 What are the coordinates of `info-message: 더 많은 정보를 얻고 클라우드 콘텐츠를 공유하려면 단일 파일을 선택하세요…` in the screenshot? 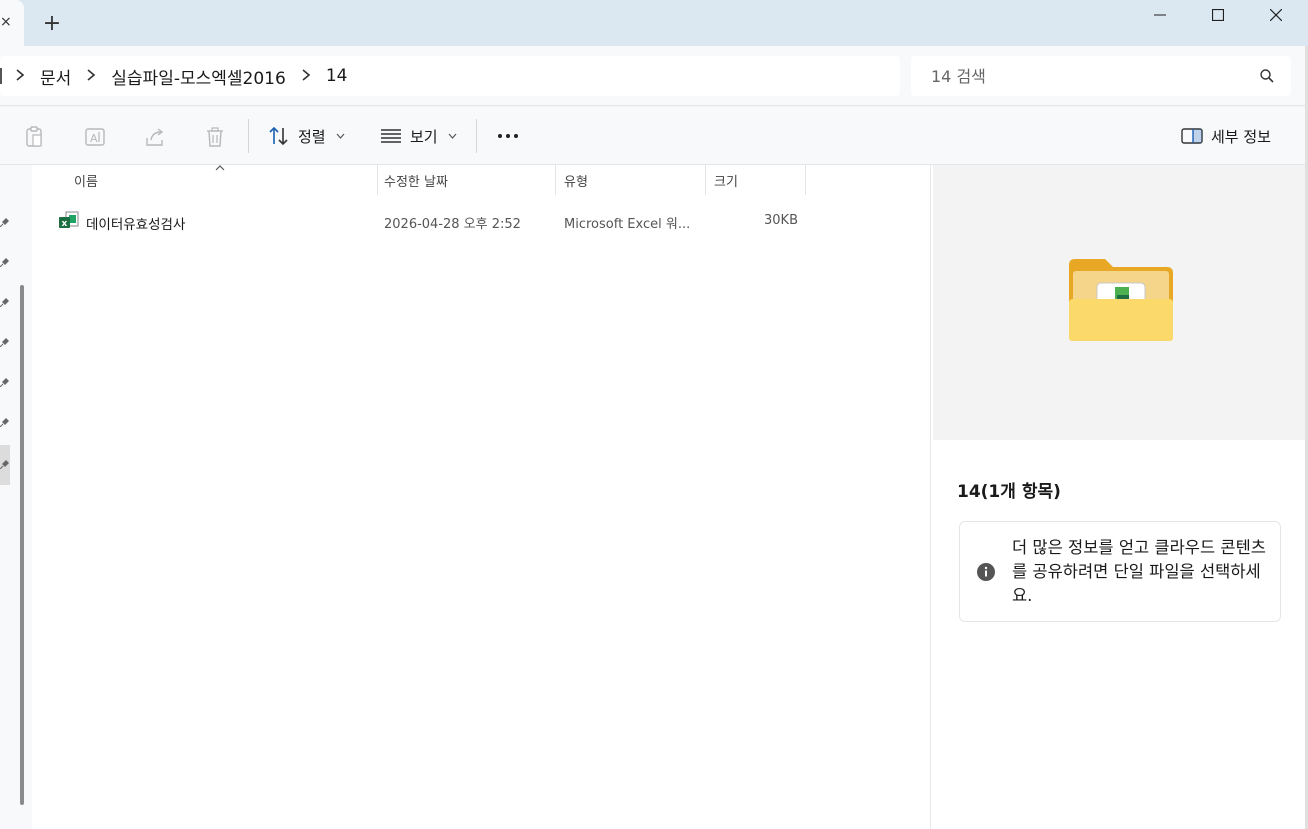 It's located at (1139, 571).